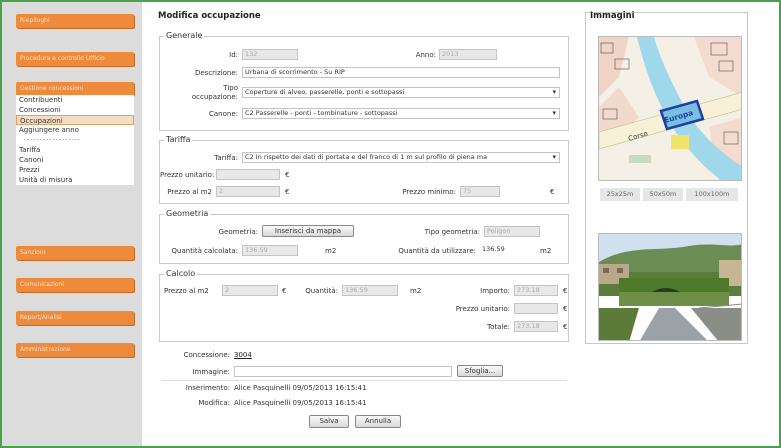 Image resolution: width=781 pixels, height=448 pixels. I want to click on sidebar-button-gestione: Gestione concessioni, so click(75, 89).